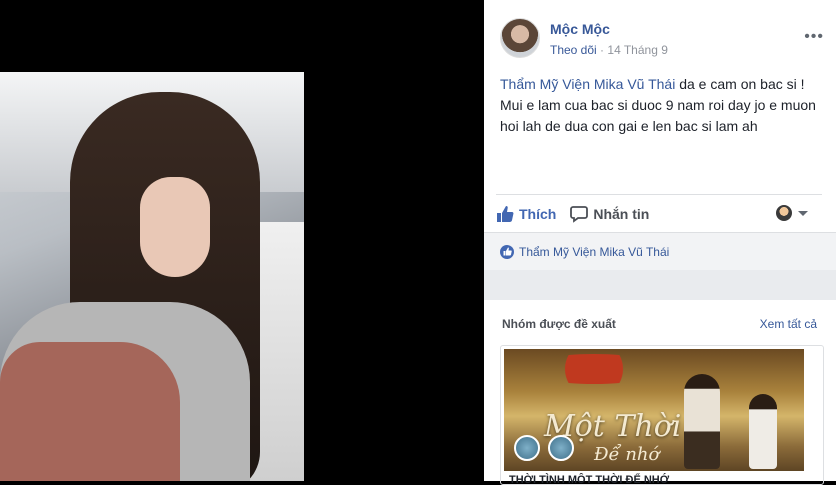 This screenshot has height=485, width=836. Describe the element at coordinates (788, 324) in the screenshot. I see `see-all-link: Xem tất cả` at that location.